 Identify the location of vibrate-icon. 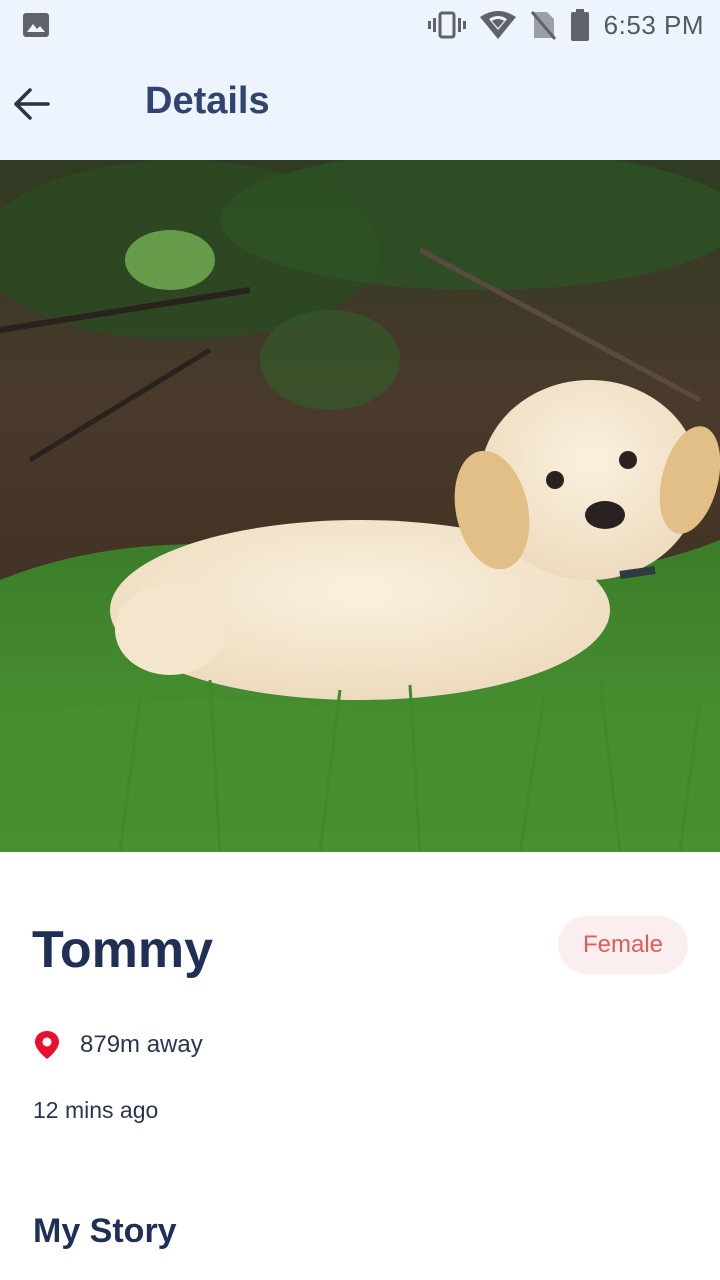
(446, 25).